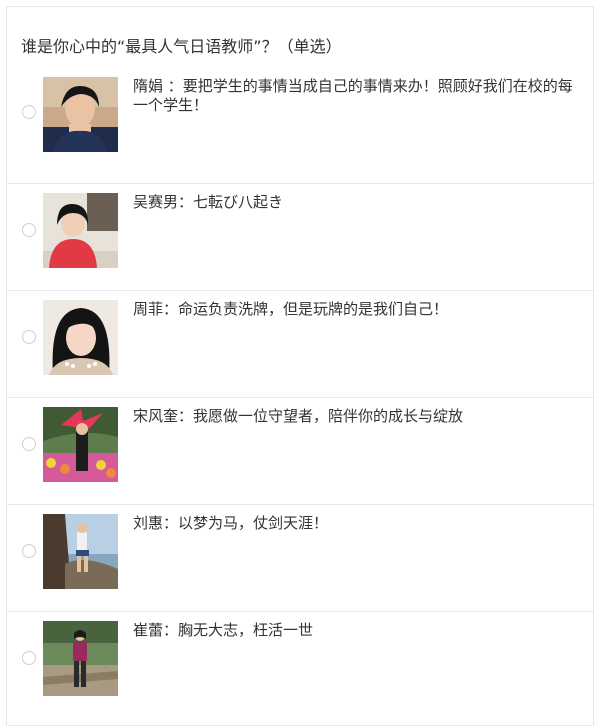  What do you see at coordinates (301, 665) in the screenshot?
I see `option-6: 崔蕾：胸无大志，枉活一世` at bounding box center [301, 665].